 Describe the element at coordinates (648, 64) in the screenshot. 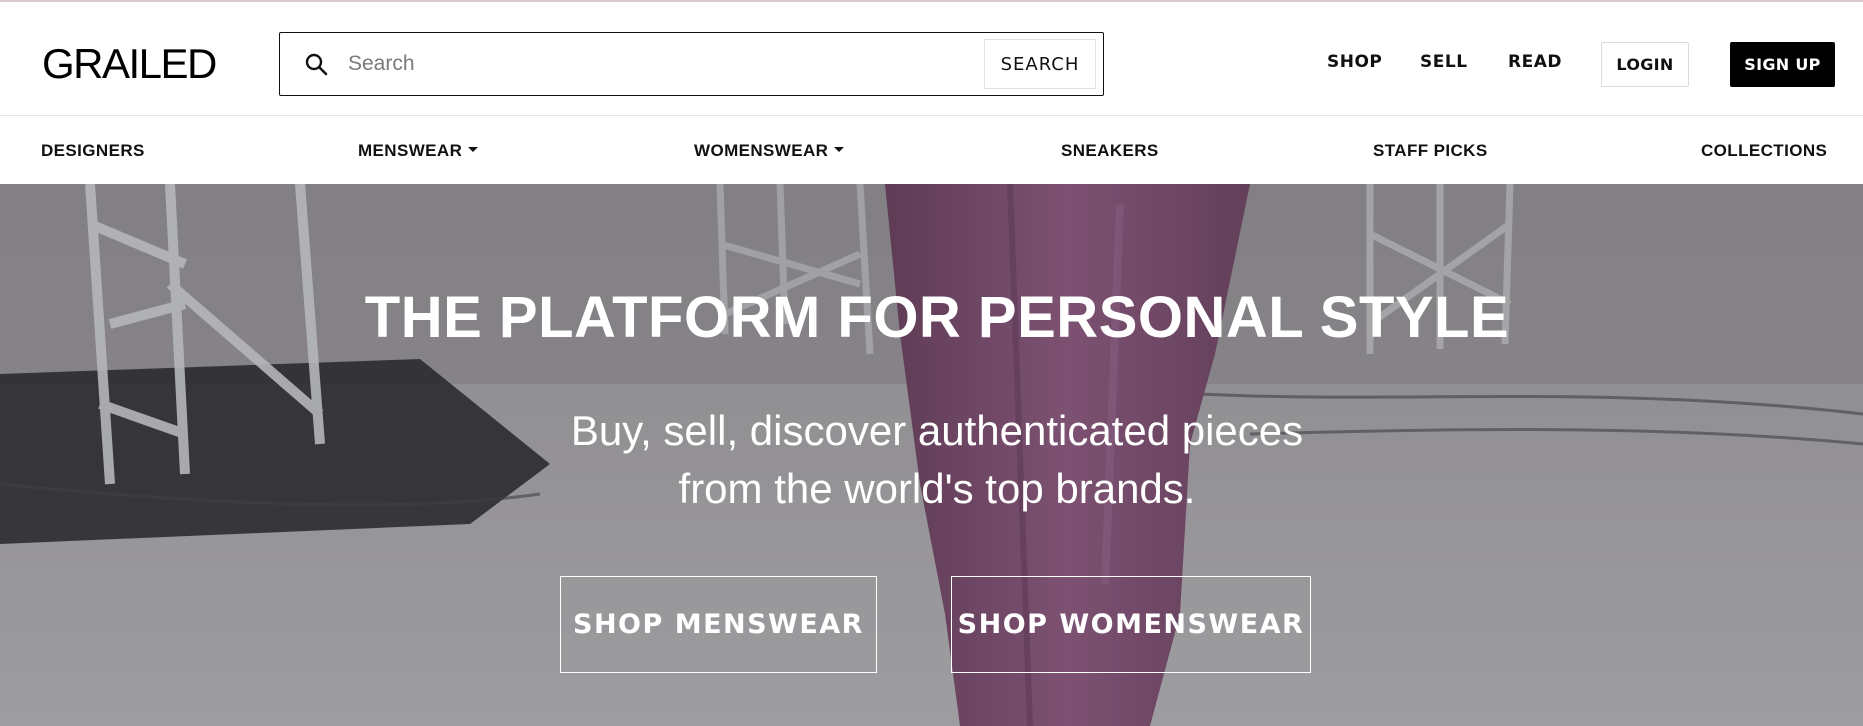

I see `search-input` at that location.